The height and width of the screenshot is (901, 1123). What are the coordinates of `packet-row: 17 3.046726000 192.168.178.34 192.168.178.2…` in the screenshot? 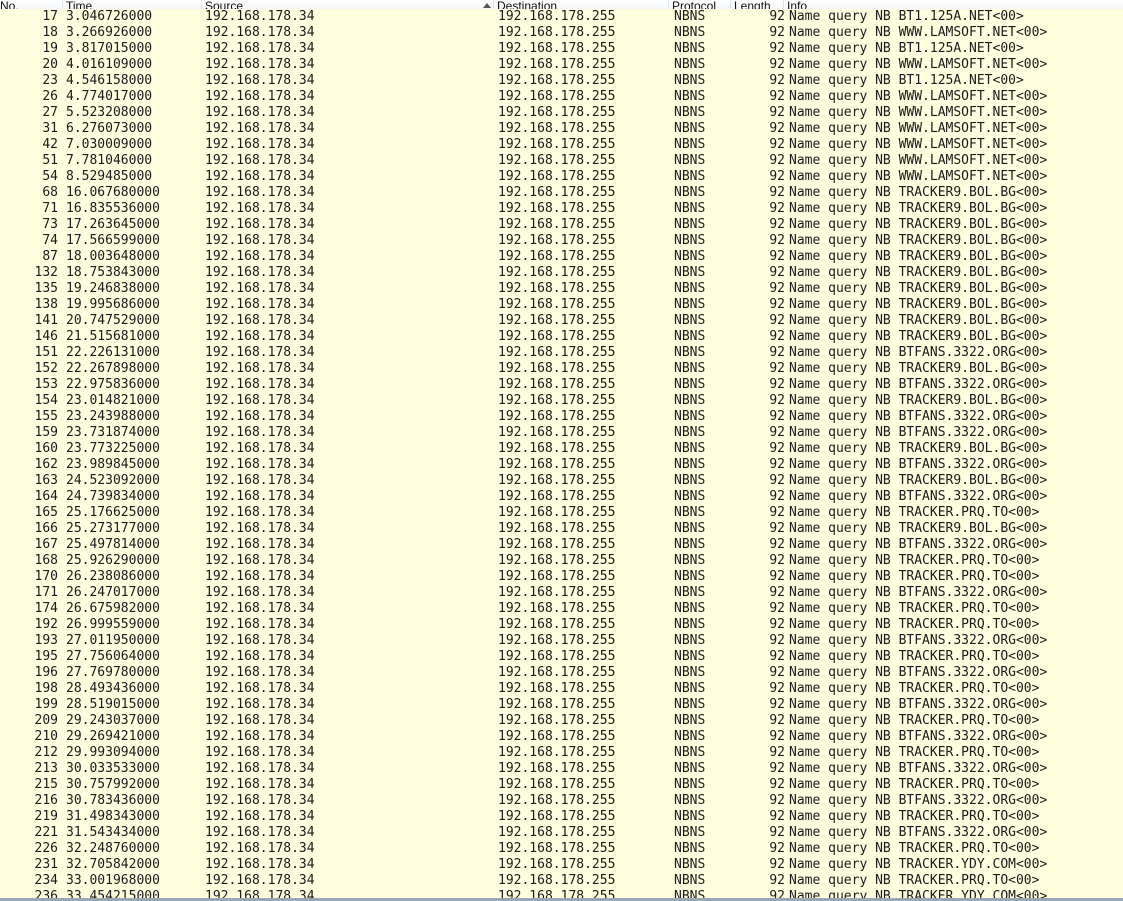 It's located at (561, 17).